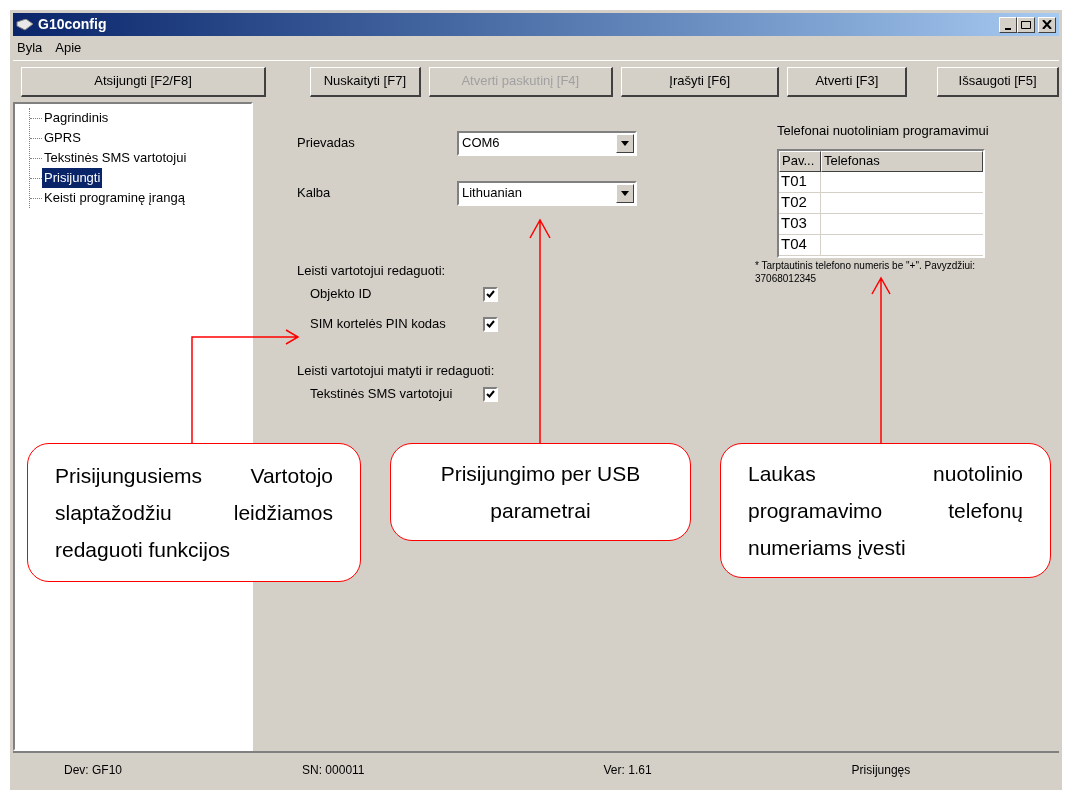 The image size is (1068, 796). I want to click on maximize-button, so click(1026, 24).